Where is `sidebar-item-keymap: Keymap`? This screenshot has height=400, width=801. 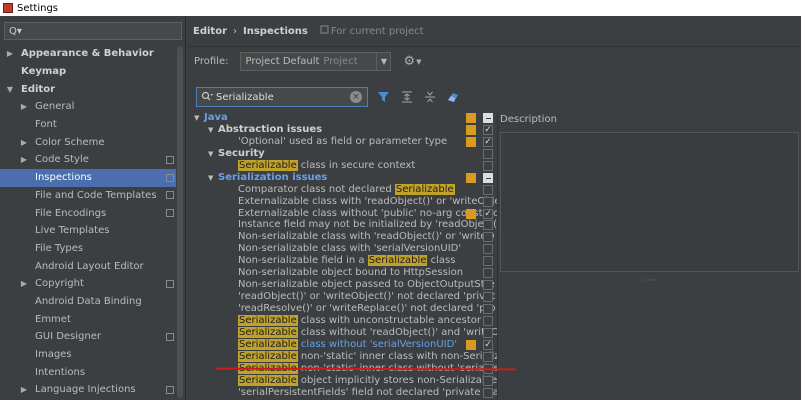
sidebar-item-keymap: Keymap is located at coordinates (88, 72).